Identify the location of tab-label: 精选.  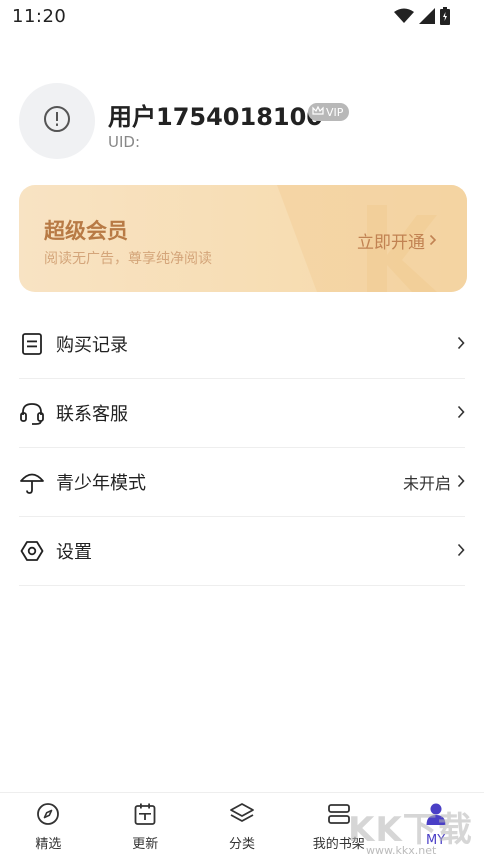
(48, 844).